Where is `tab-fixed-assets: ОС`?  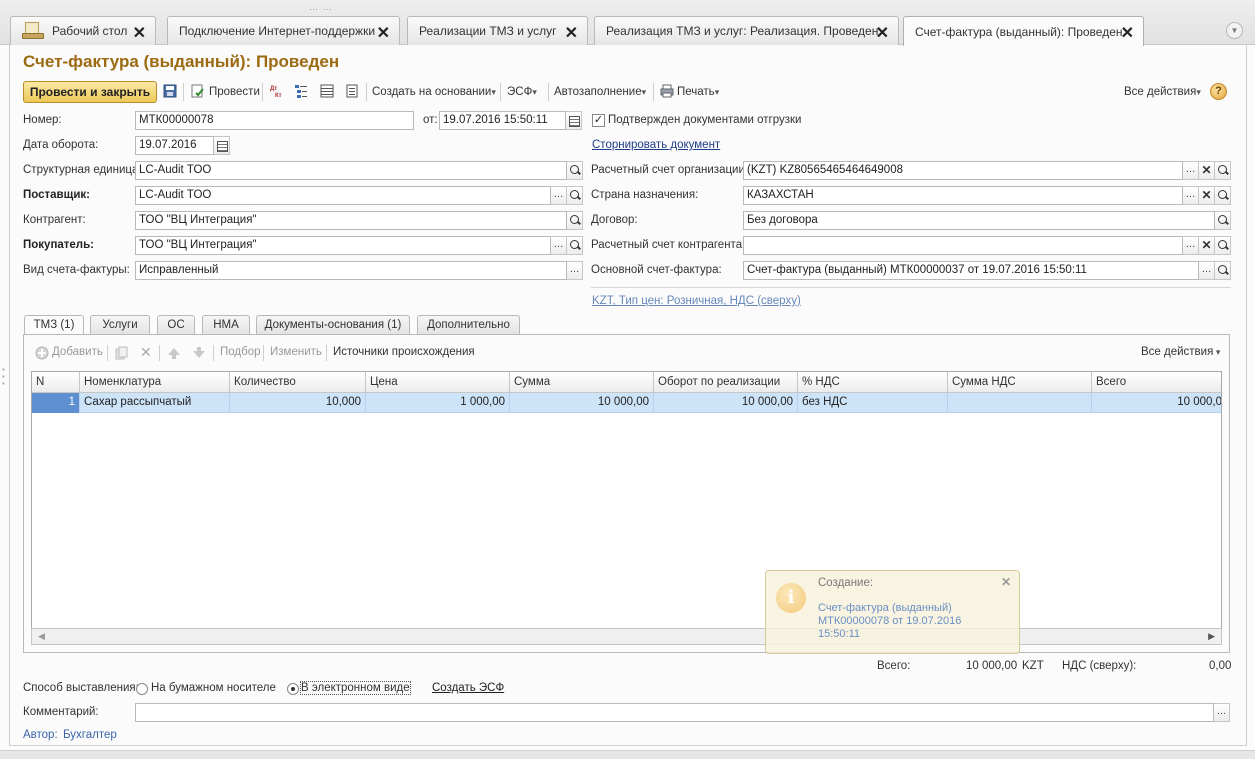
tab-fixed-assets: ОС is located at coordinates (176, 325).